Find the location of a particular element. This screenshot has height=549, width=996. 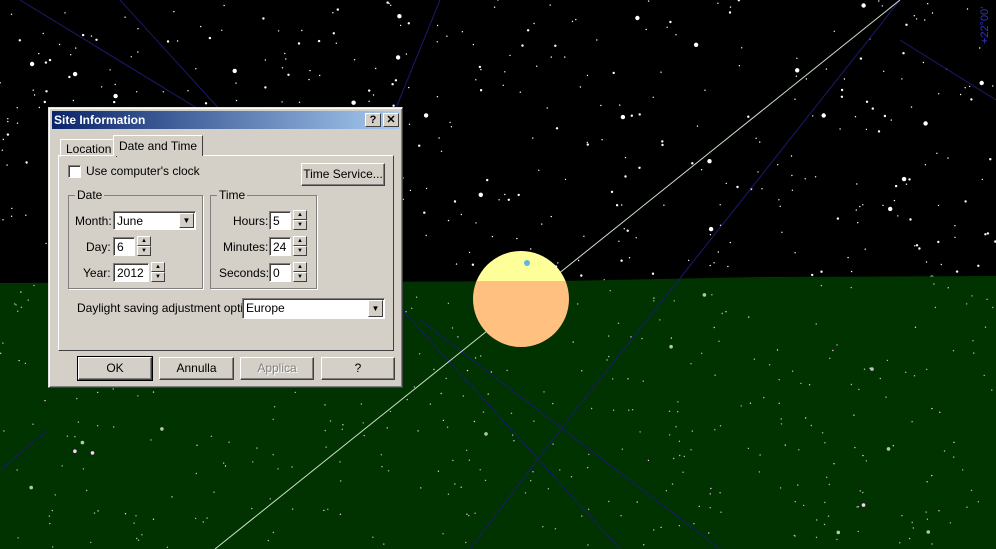

ok-button: OK is located at coordinates (115, 368).